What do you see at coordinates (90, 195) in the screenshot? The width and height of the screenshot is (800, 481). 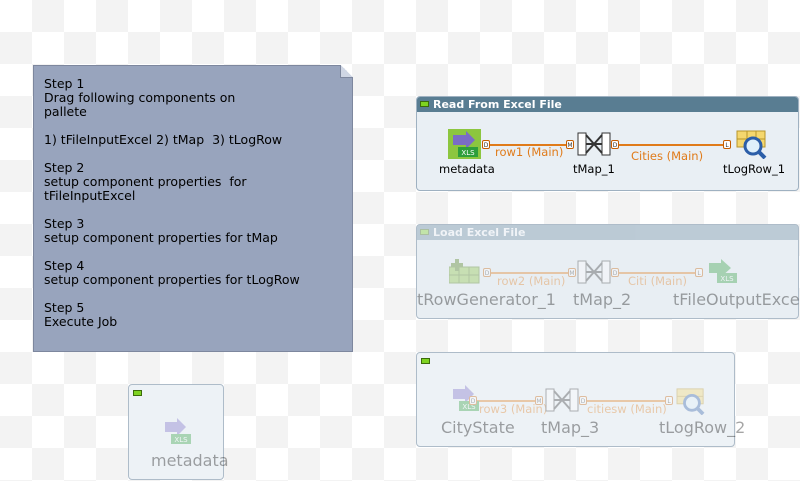 I see `note-line: tFileInputExcel` at bounding box center [90, 195].